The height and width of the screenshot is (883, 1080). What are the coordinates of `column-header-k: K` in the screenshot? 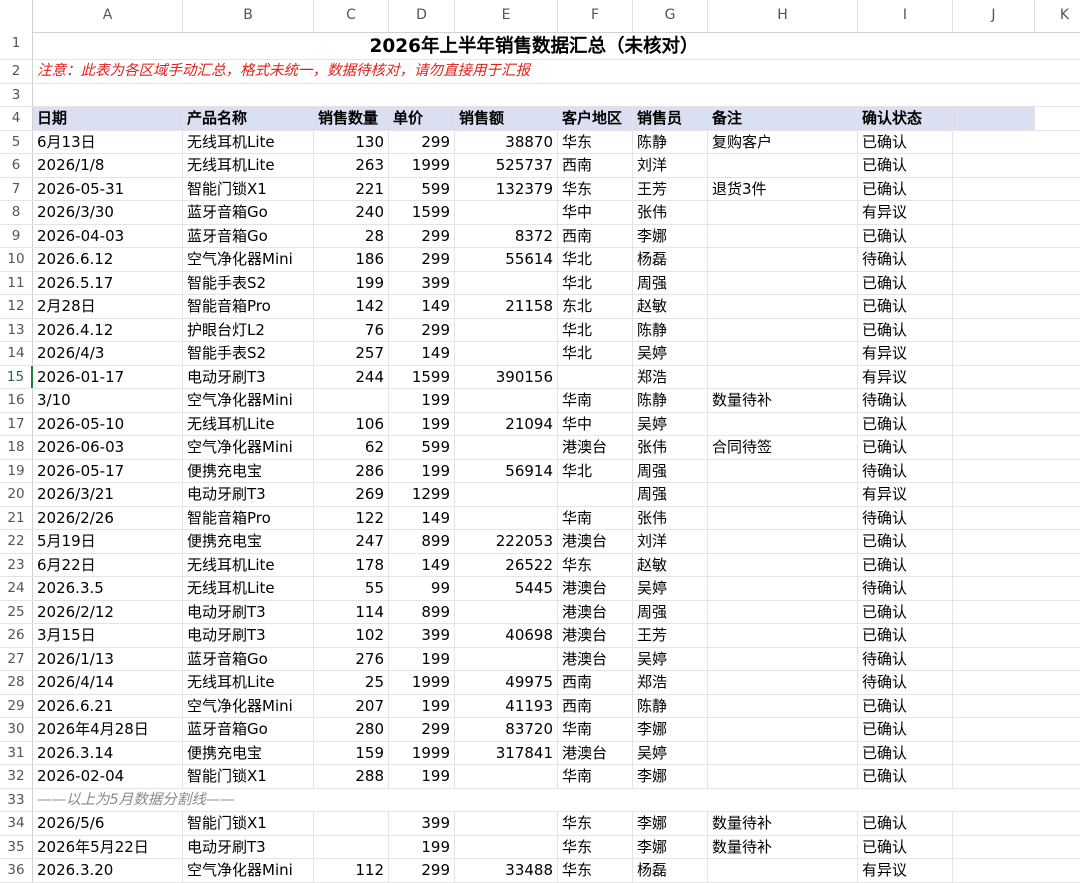 It's located at (1057, 16).